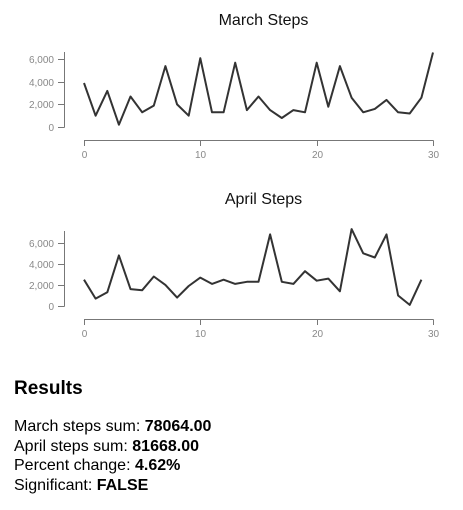 The width and height of the screenshot is (463, 510). What do you see at coordinates (261, 329) in the screenshot?
I see `april-x-axis: 0 10 20 30` at bounding box center [261, 329].